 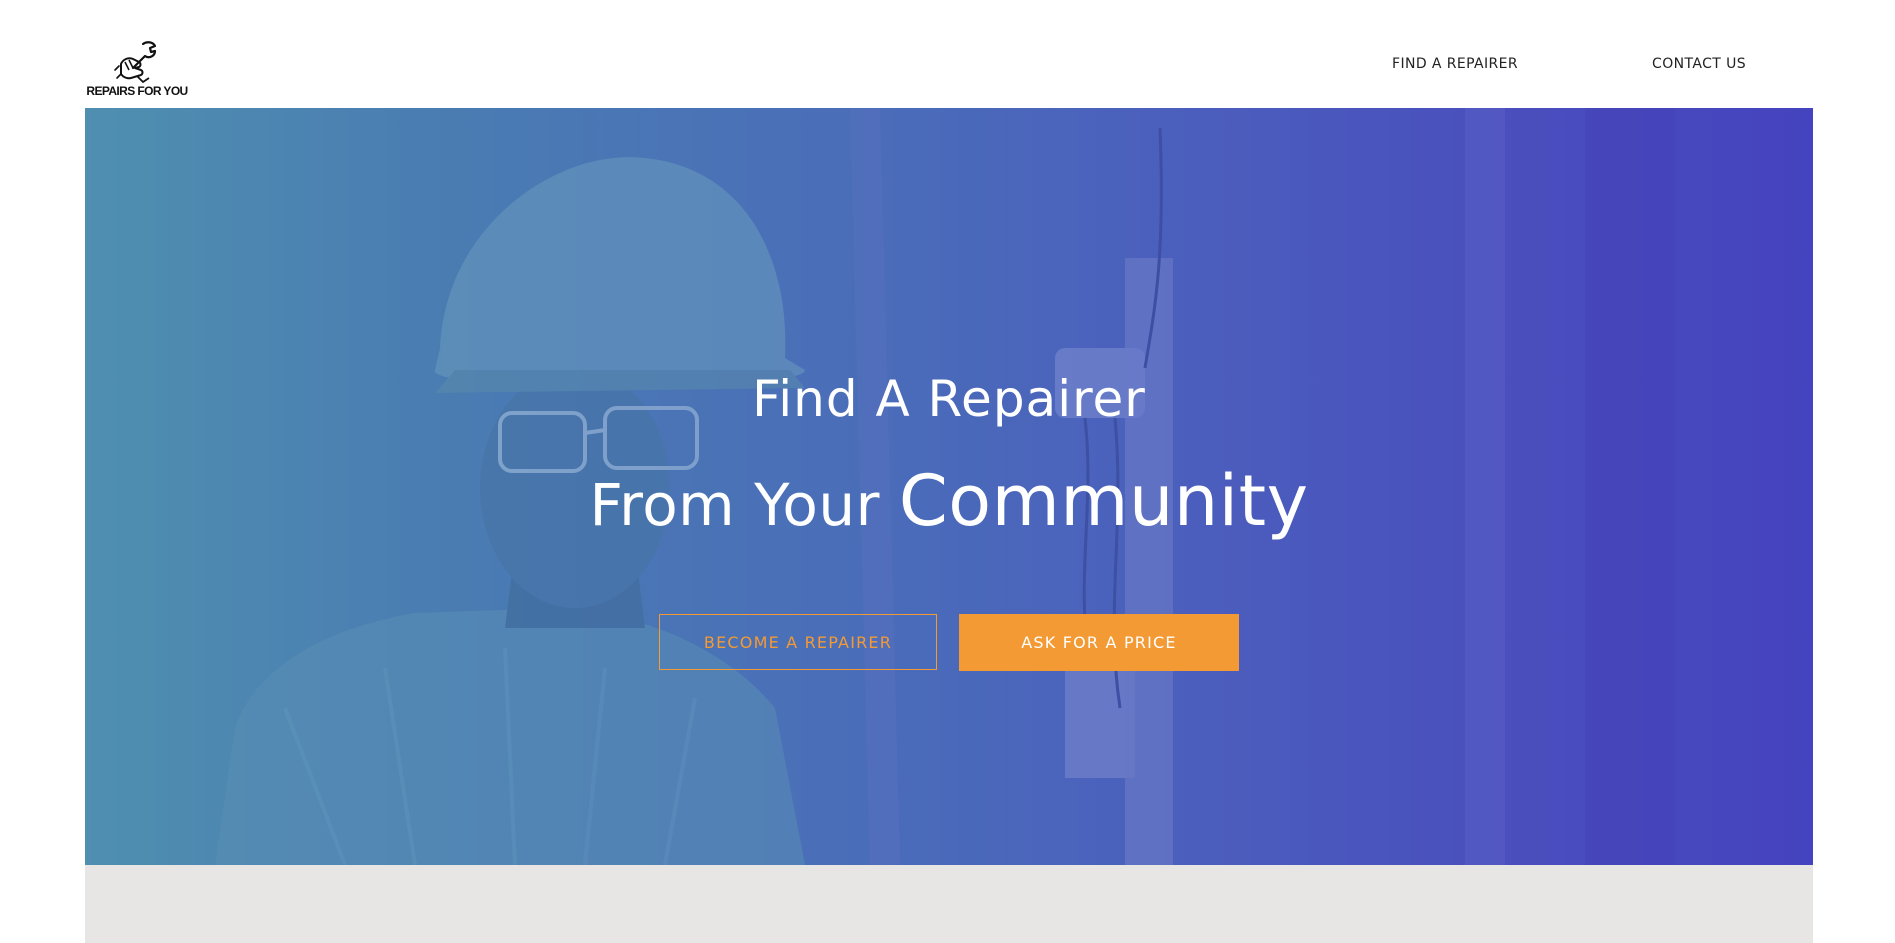 I want to click on main-nav: FIND A REPAIRER CONTACT US, so click(x=1569, y=64).